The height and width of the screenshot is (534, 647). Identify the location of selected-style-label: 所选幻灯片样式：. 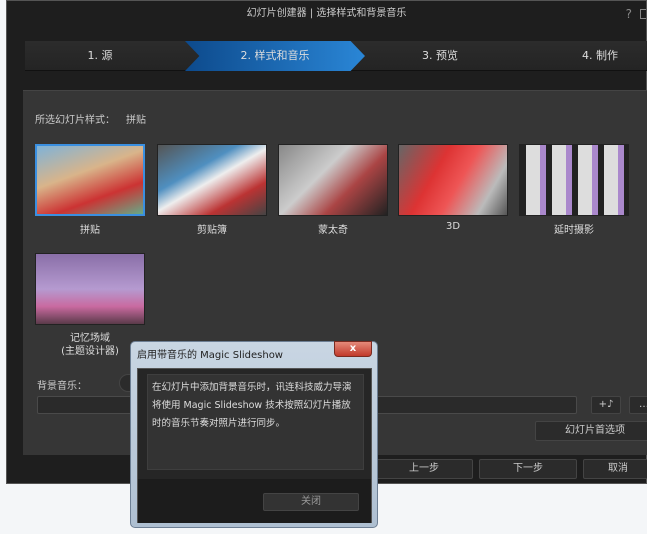
(75, 120).